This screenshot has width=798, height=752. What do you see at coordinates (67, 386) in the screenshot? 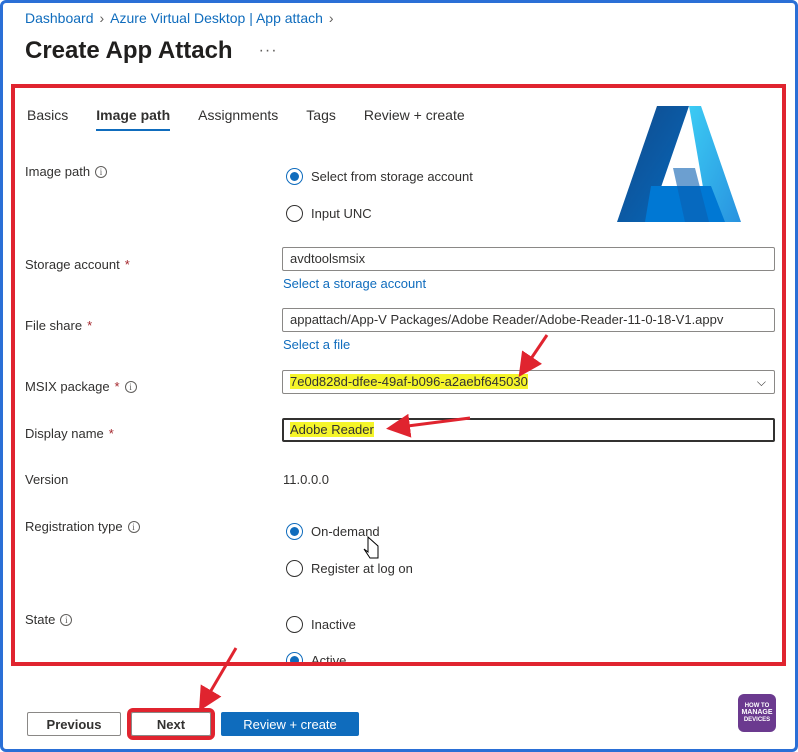
I see `msix-package-label-text: MSIX package` at bounding box center [67, 386].